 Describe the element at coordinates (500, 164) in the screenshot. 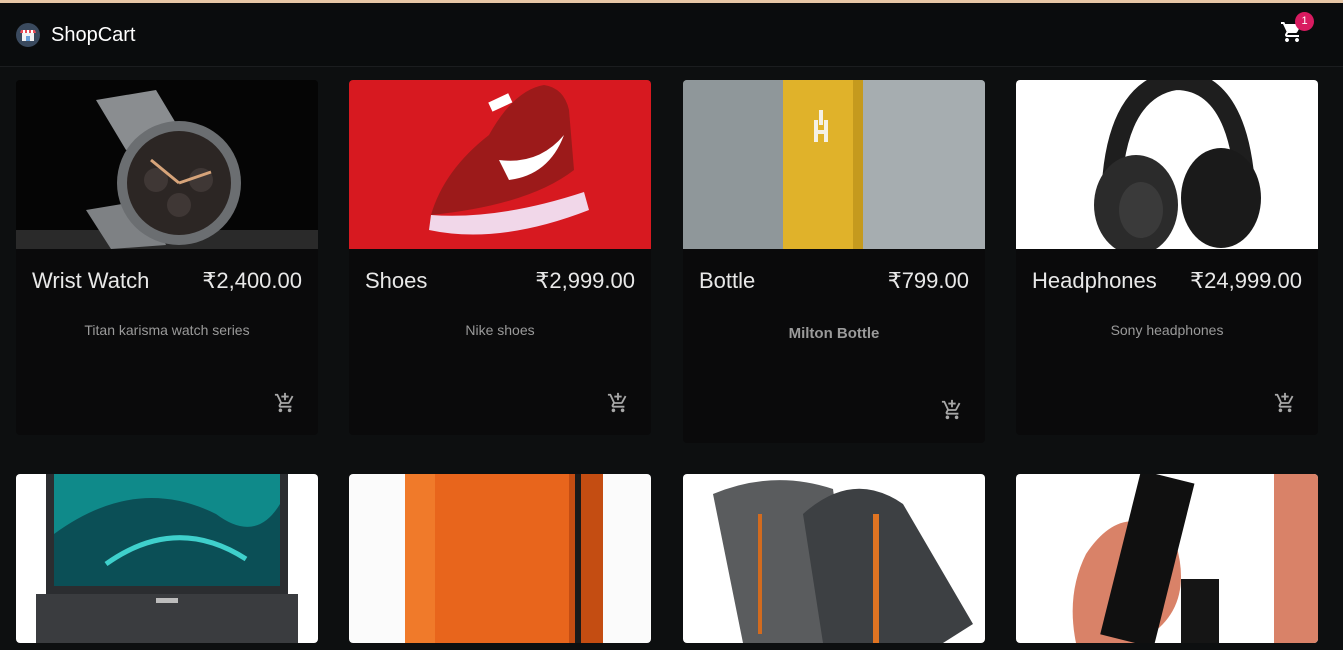

I see `shoes-image` at that location.